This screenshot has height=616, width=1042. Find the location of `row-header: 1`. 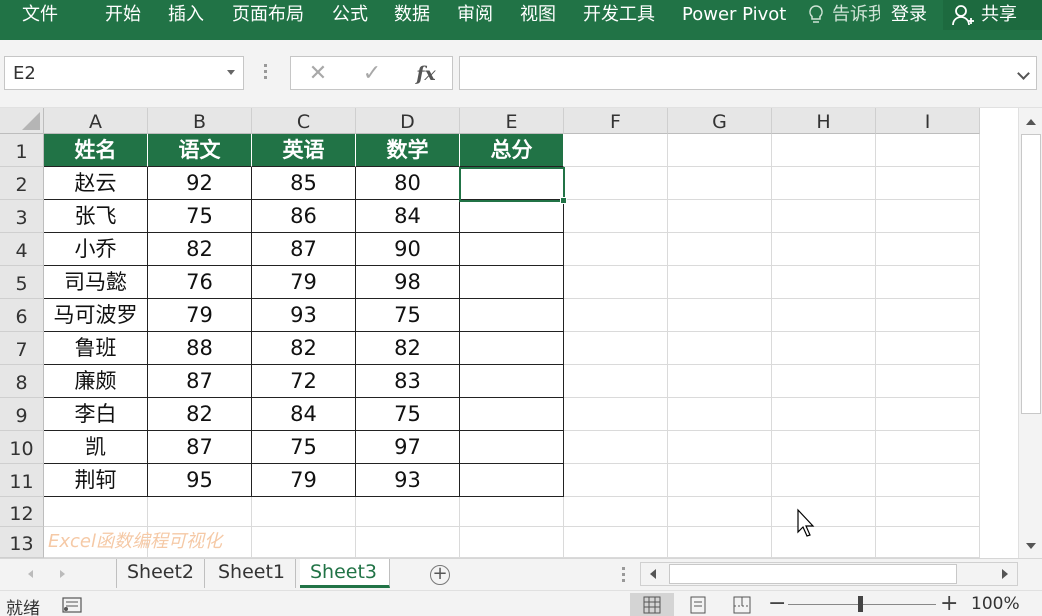

row-header: 1 is located at coordinates (22, 150).